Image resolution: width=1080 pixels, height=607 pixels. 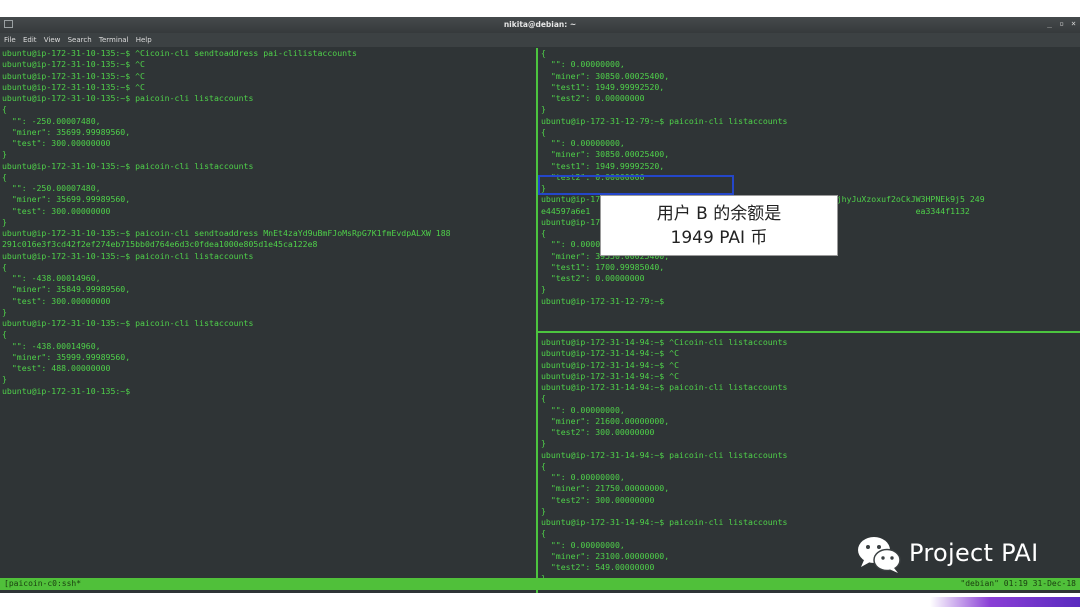 I want to click on terminal-line: "miner": 21750.00000000,, so click(x=605, y=488).